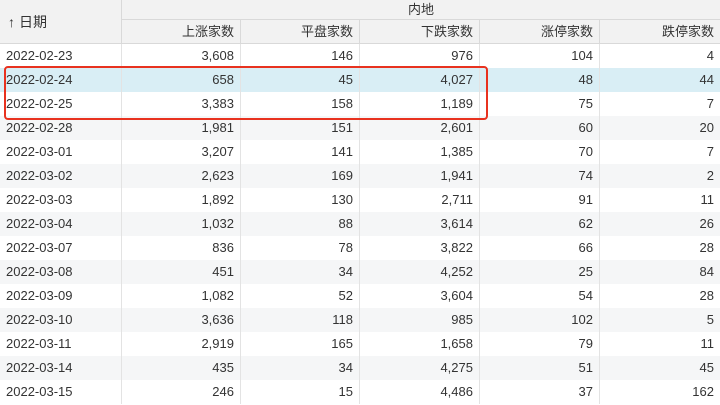 This screenshot has width=720, height=405. Describe the element at coordinates (706, 223) in the screenshot. I see `value-cell: 26` at that location.